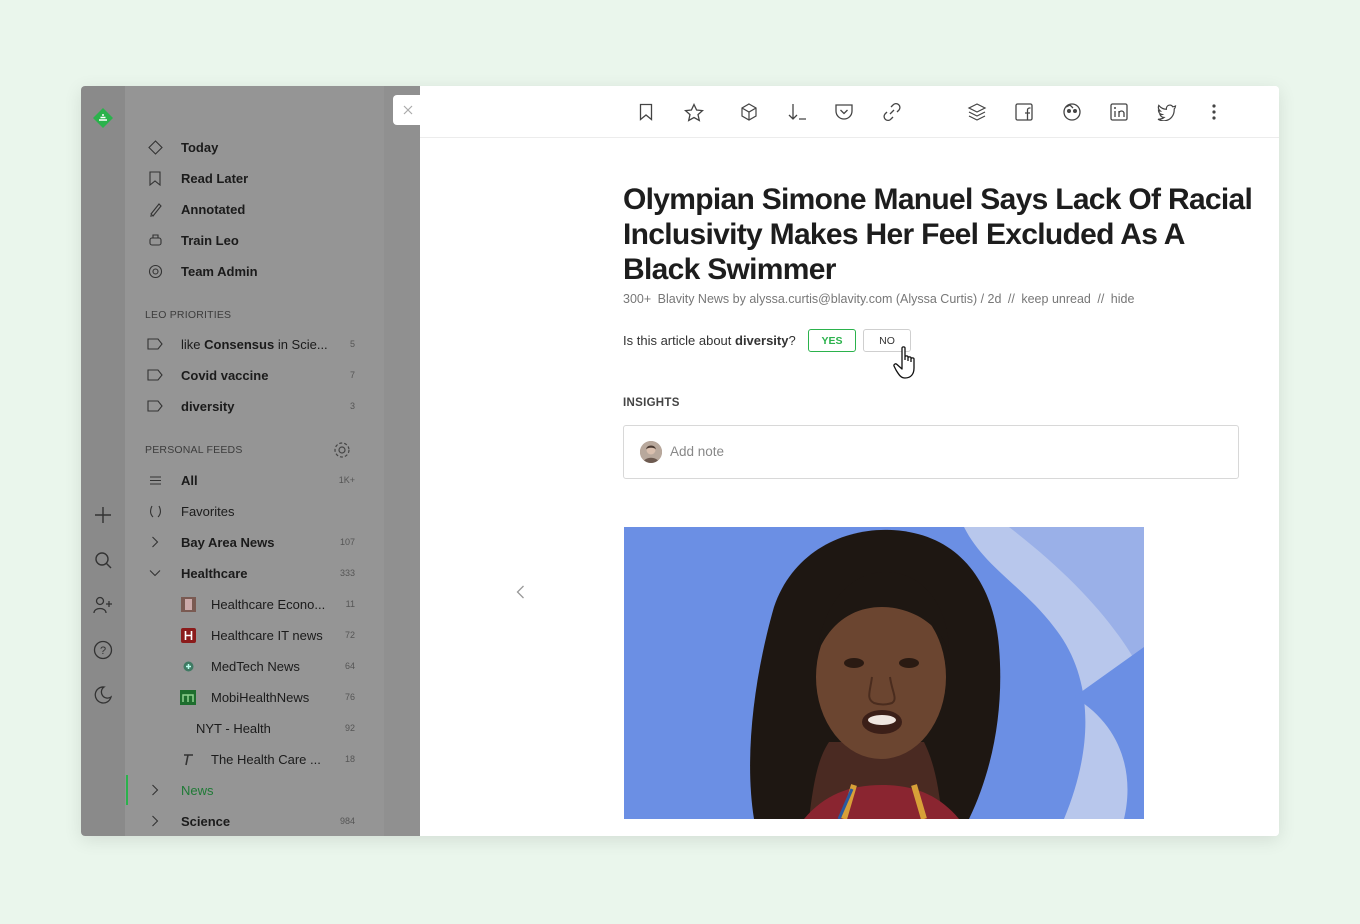 Image resolution: width=1360 pixels, height=924 pixels. I want to click on avatar, so click(651, 452).